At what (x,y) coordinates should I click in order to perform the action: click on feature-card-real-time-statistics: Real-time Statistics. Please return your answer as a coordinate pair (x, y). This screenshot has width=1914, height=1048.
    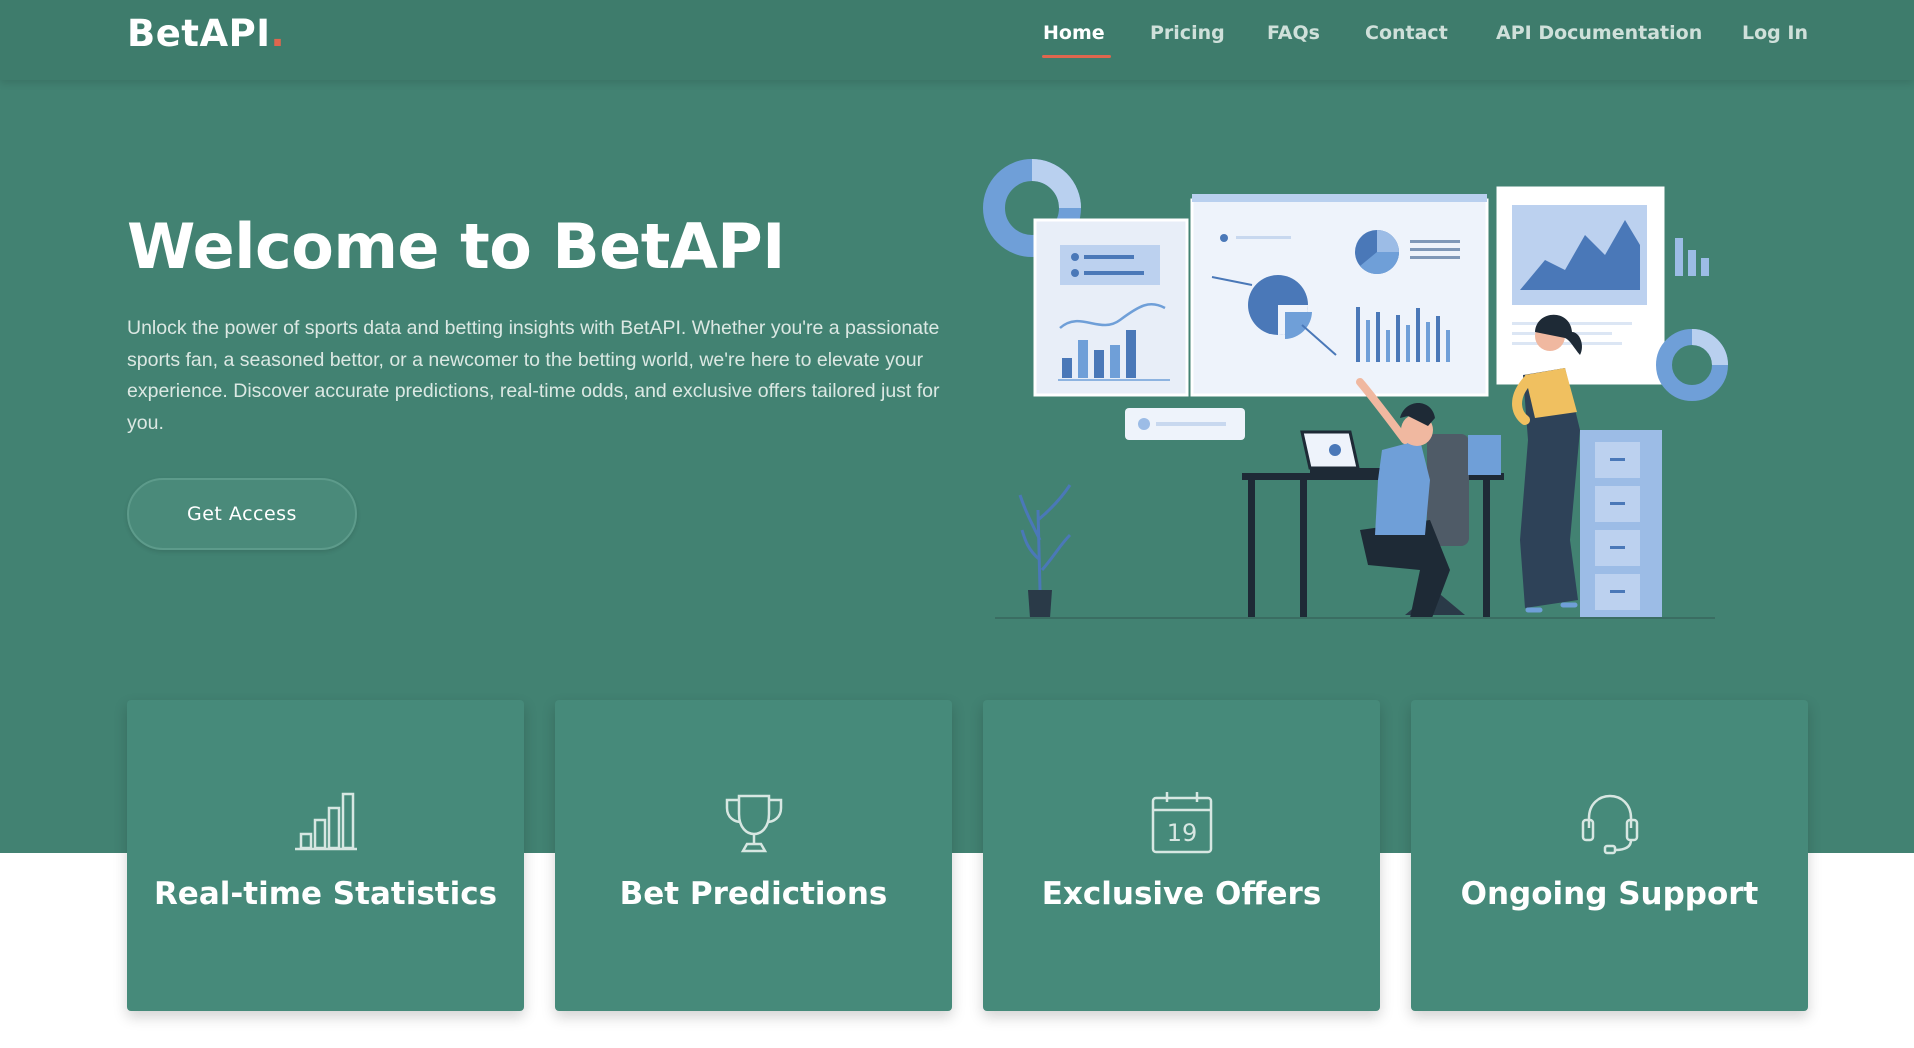
    Looking at the image, I should click on (325, 855).